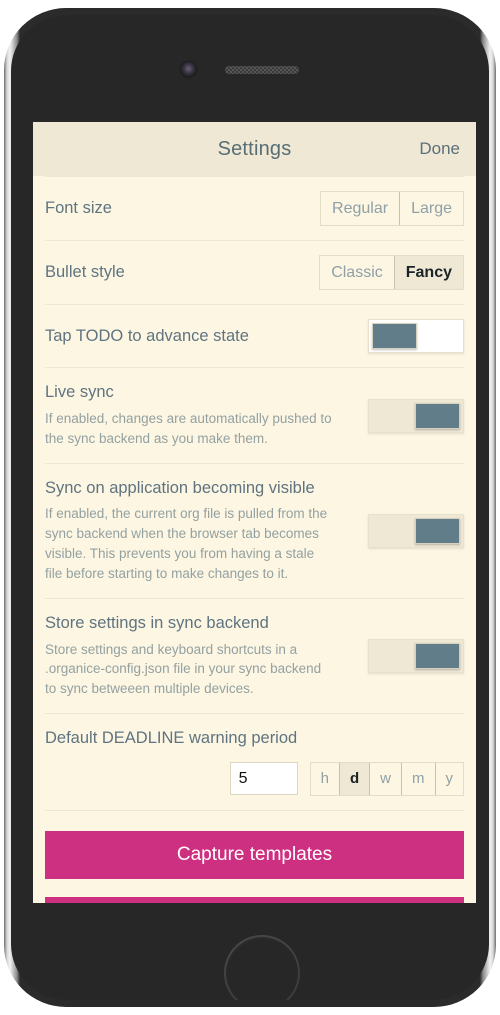  What do you see at coordinates (147, 335) in the screenshot?
I see `tap-todo-label: Tap TODO to advance state` at bounding box center [147, 335].